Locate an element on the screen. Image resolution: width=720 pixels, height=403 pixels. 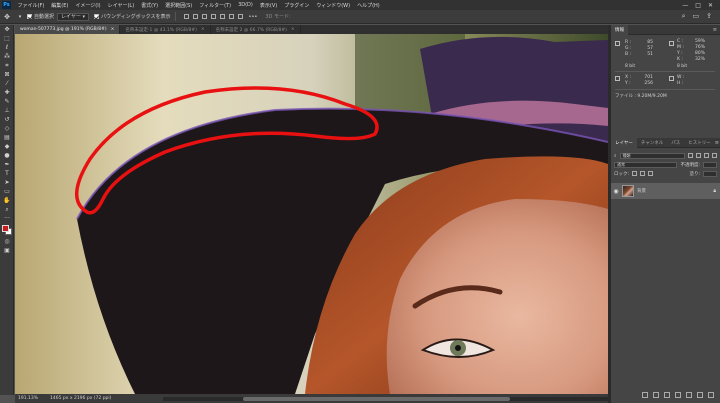
fill-field is located at coordinates (710, 173).